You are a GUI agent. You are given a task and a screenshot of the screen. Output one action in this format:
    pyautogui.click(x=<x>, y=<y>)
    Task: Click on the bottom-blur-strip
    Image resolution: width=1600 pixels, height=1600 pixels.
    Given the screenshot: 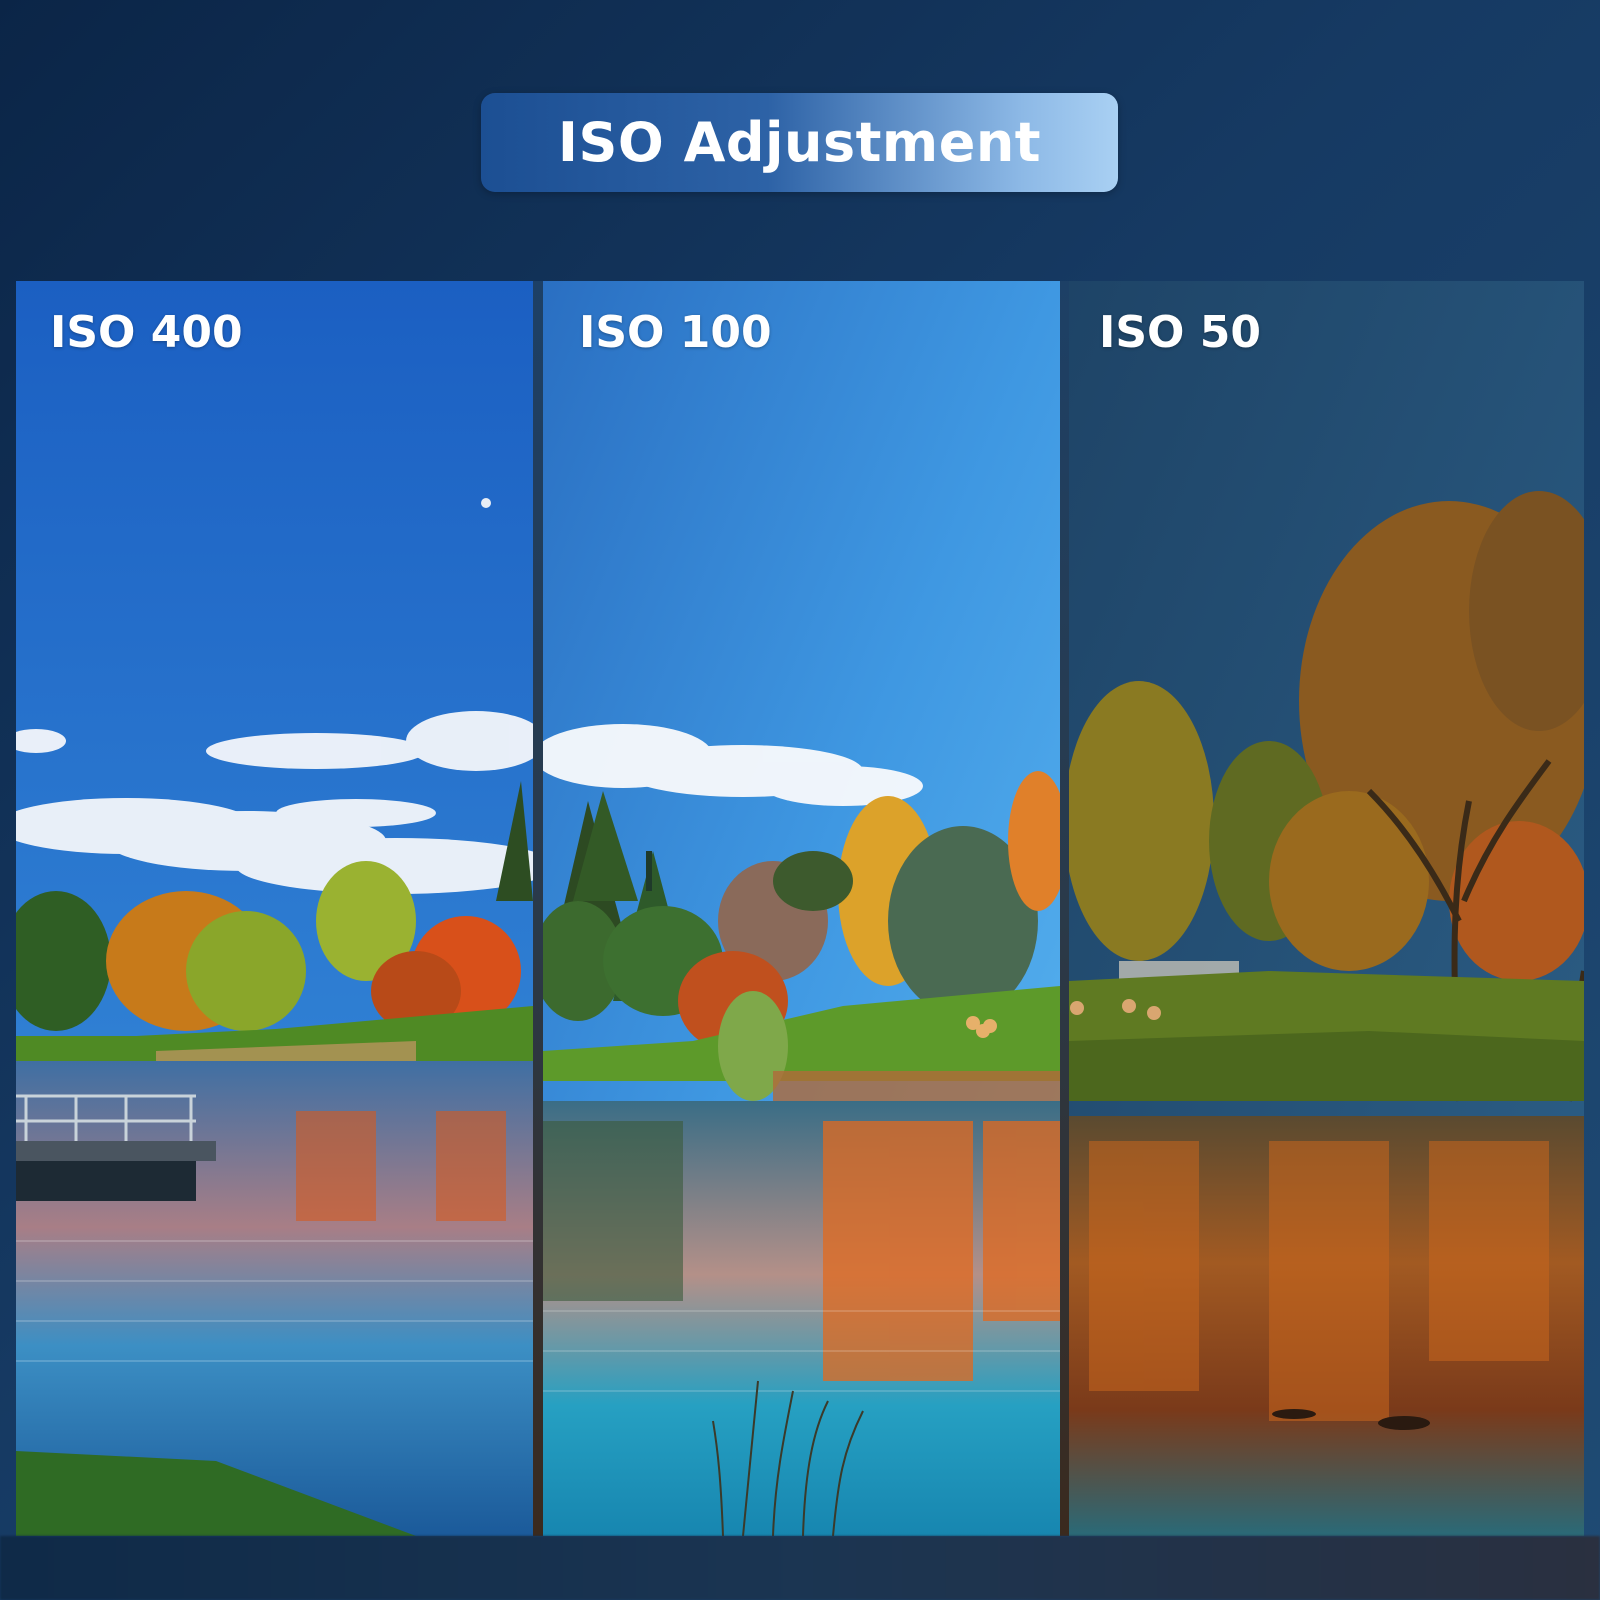 What is the action you would take?
    pyautogui.click(x=800, y=1568)
    